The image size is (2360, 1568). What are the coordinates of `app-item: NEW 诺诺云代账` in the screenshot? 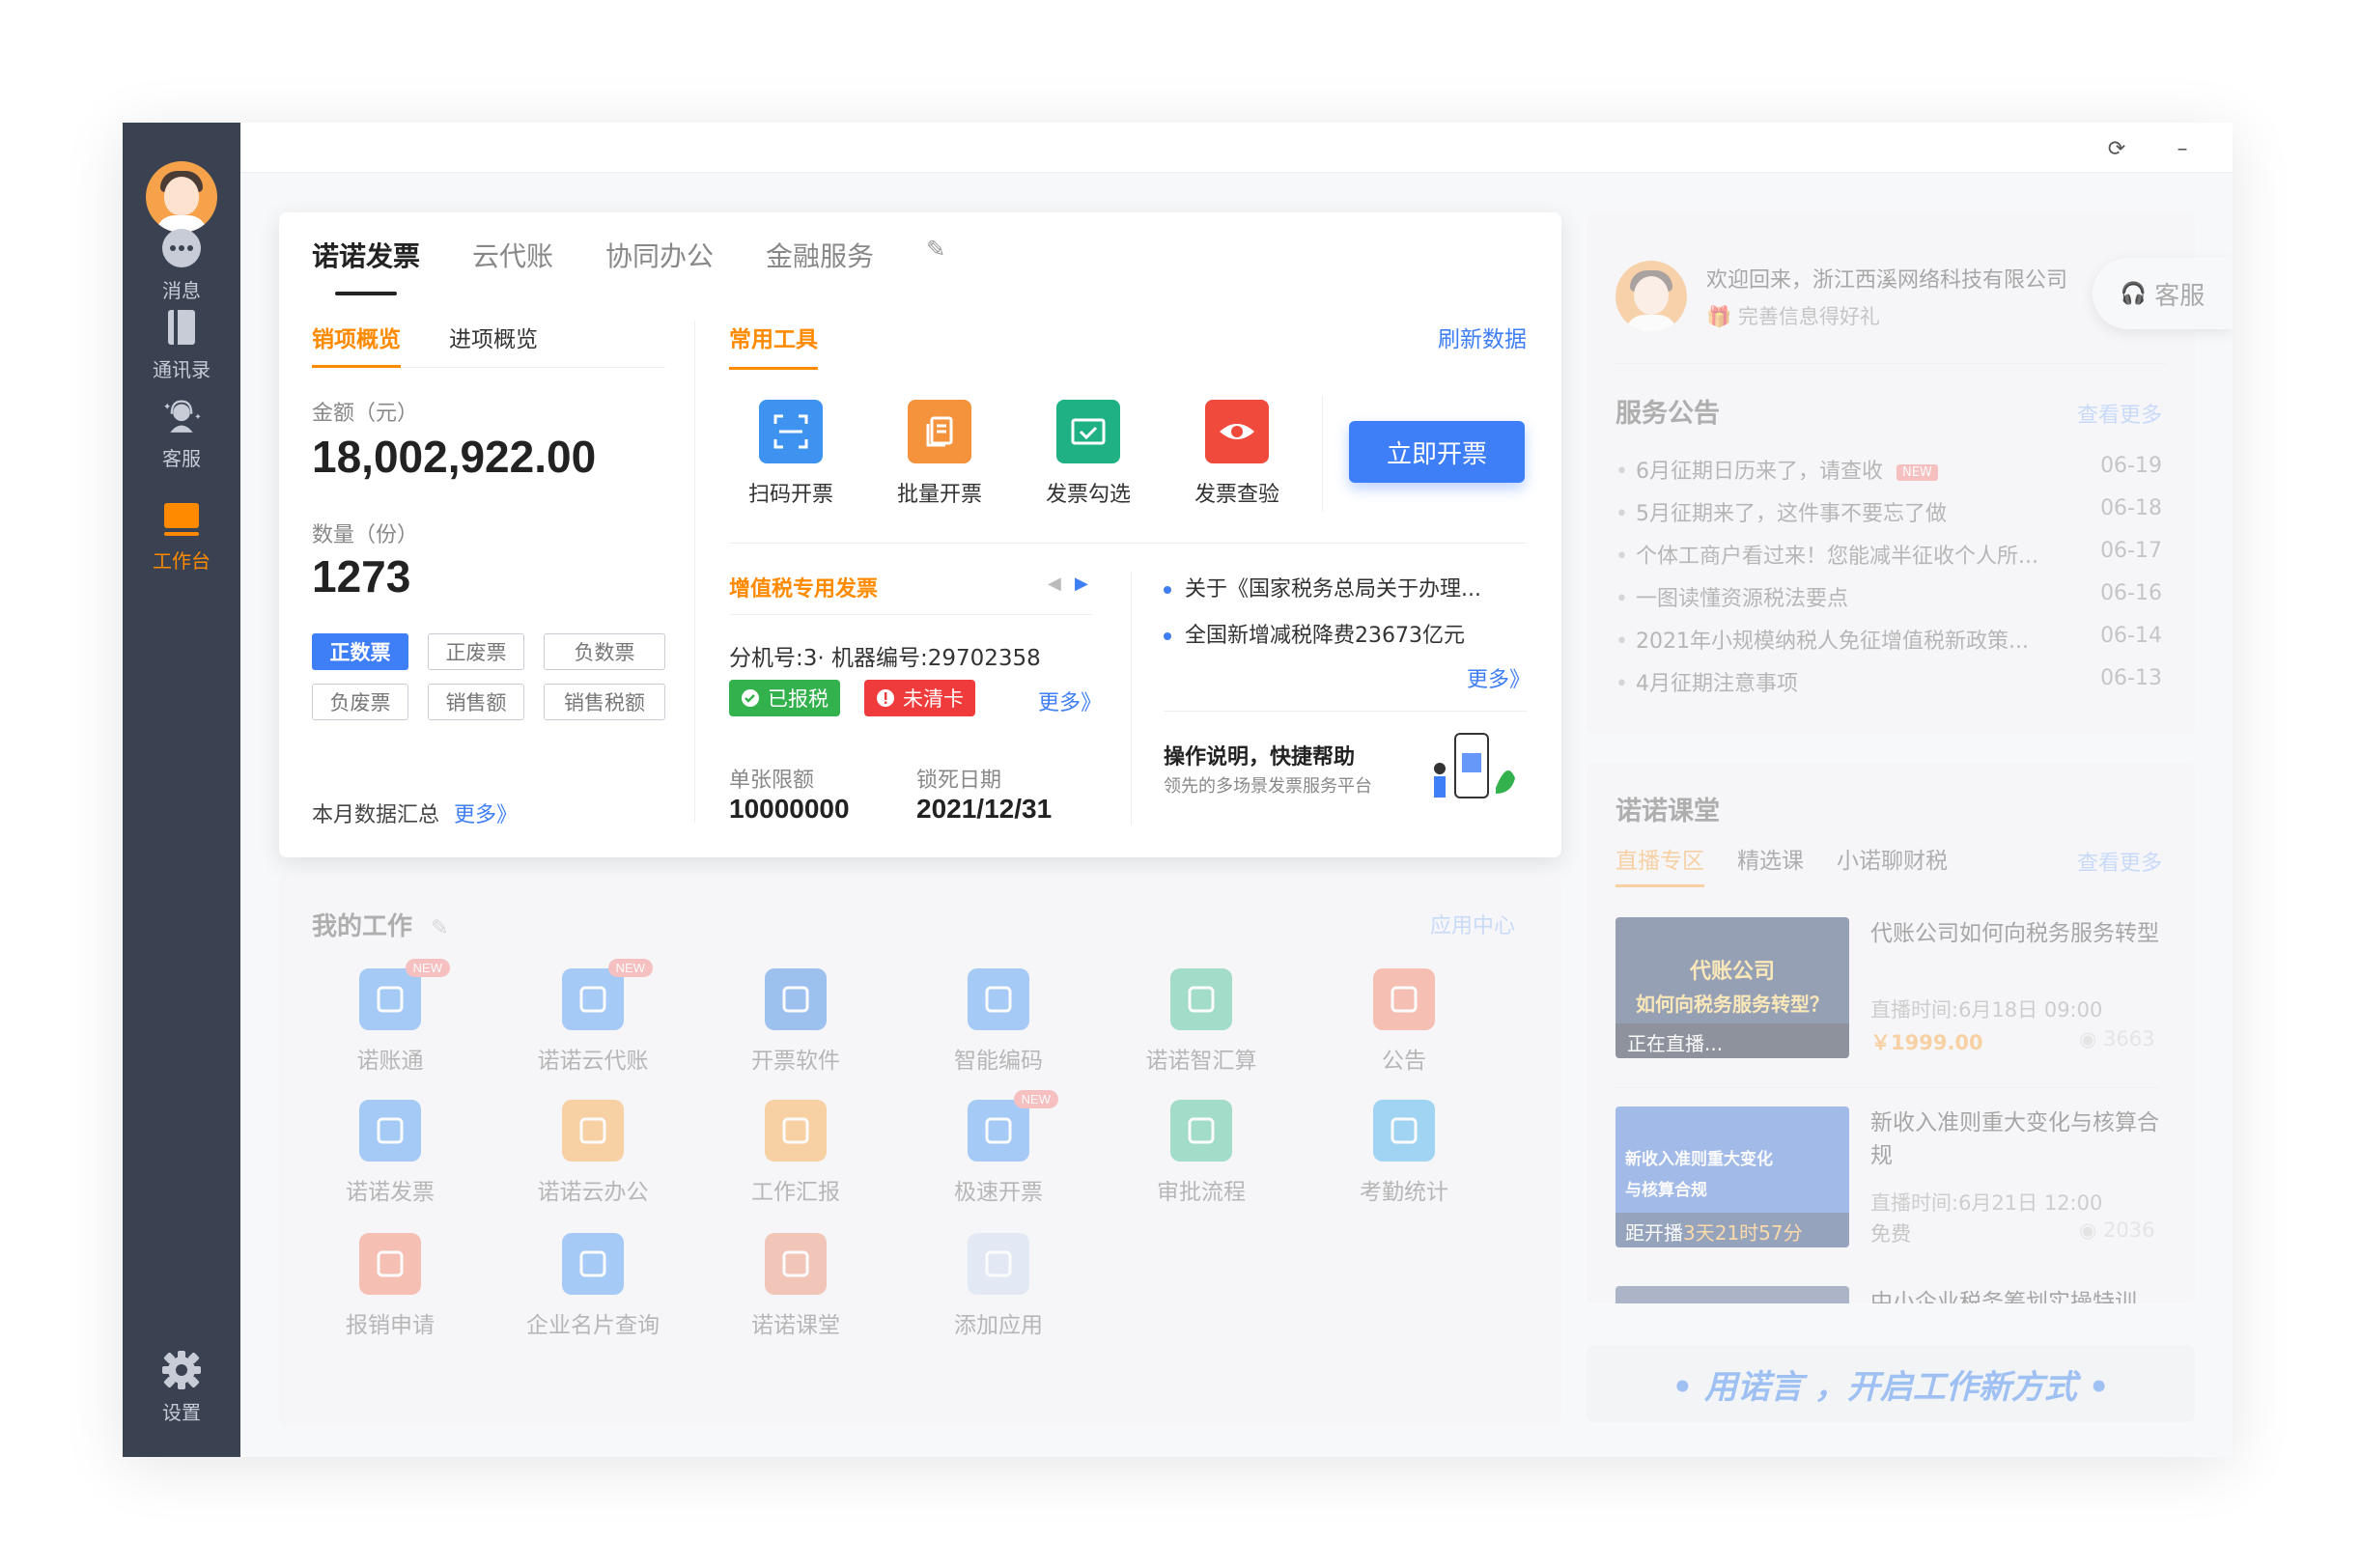 It's located at (592, 1017).